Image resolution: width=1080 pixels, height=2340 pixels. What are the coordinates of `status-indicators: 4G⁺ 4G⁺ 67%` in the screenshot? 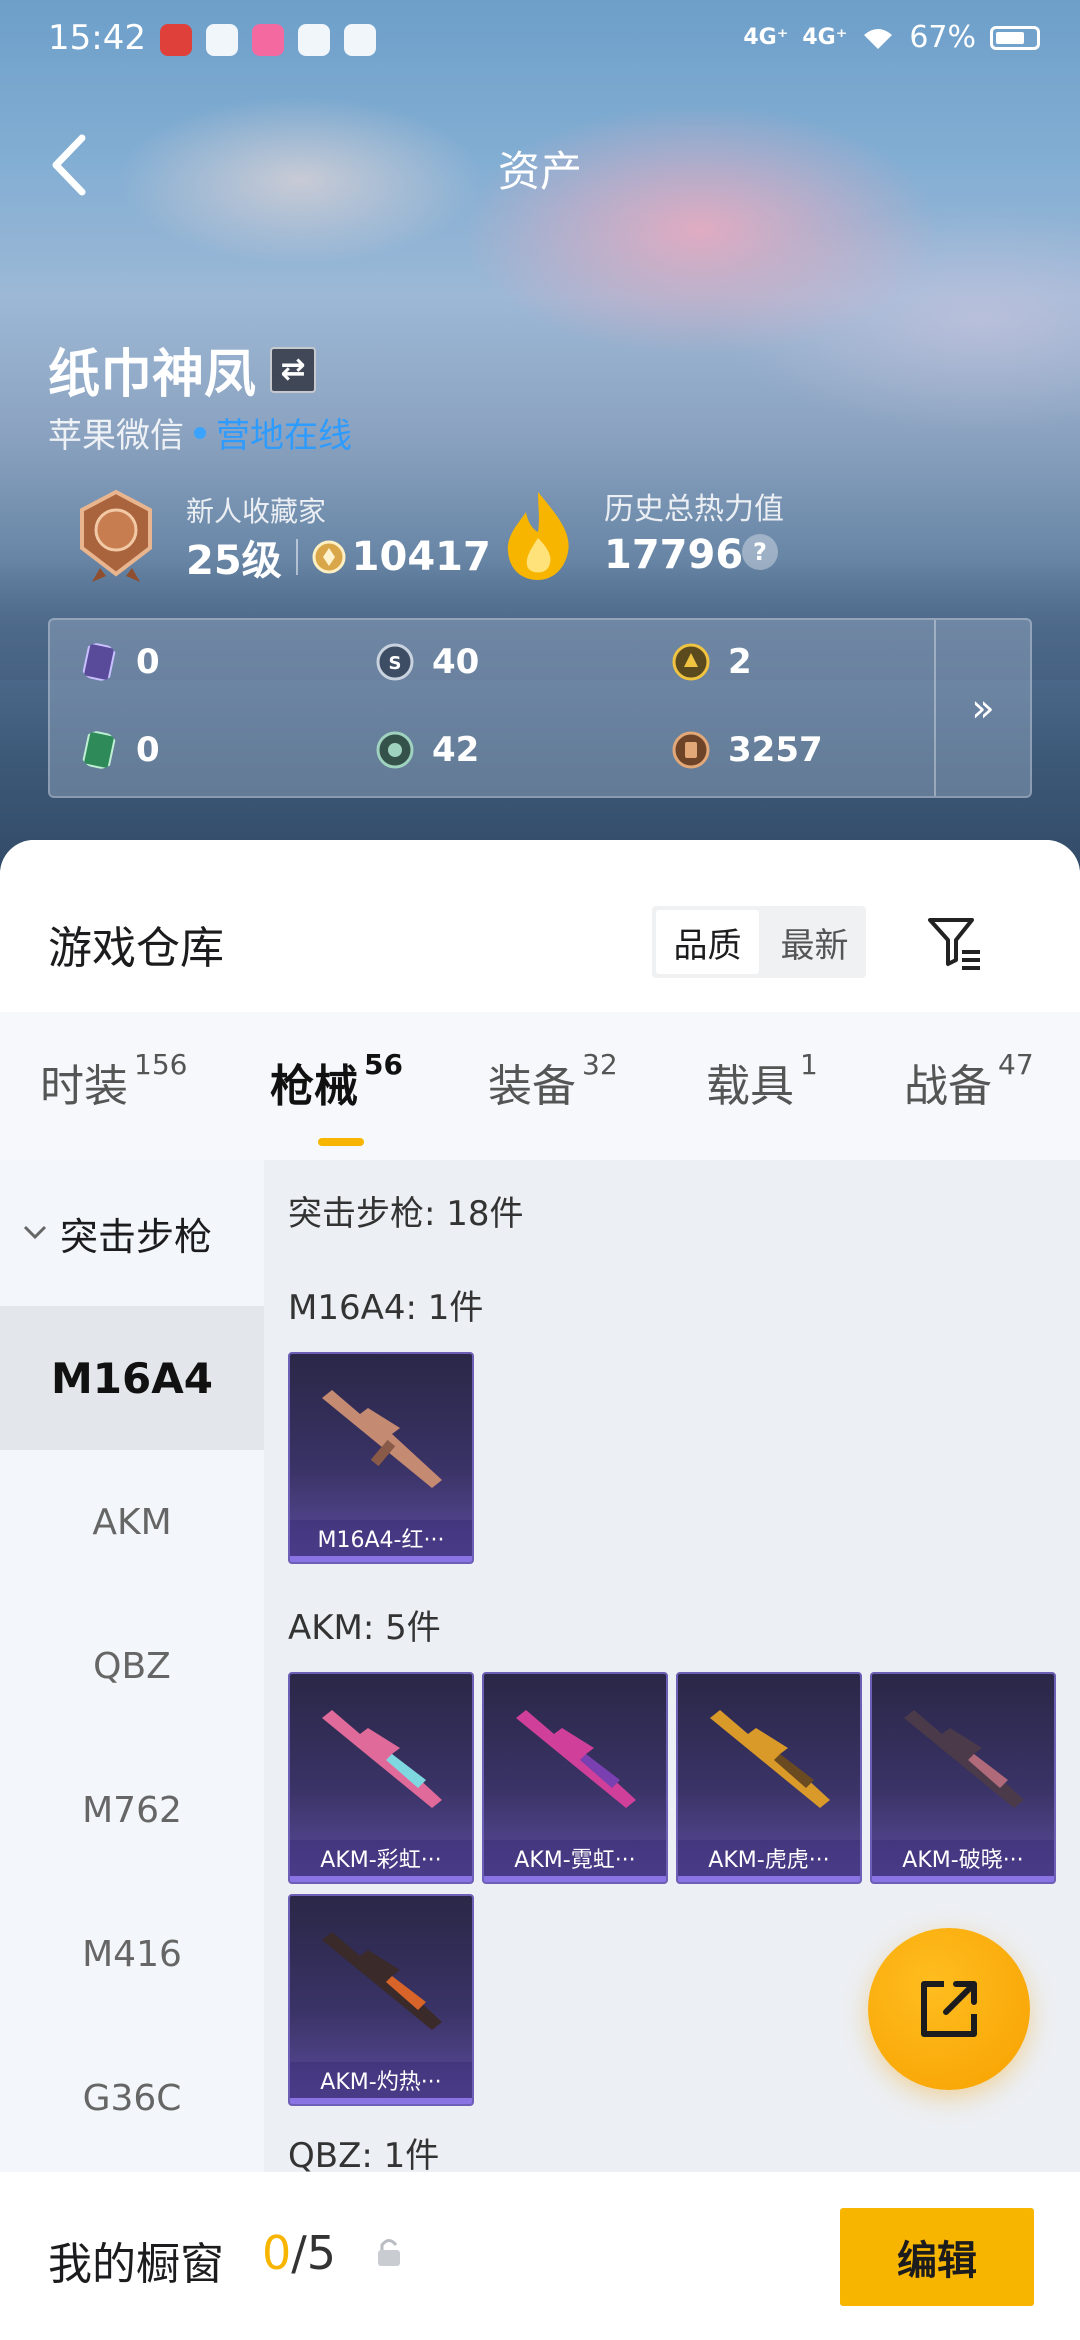 It's located at (891, 37).